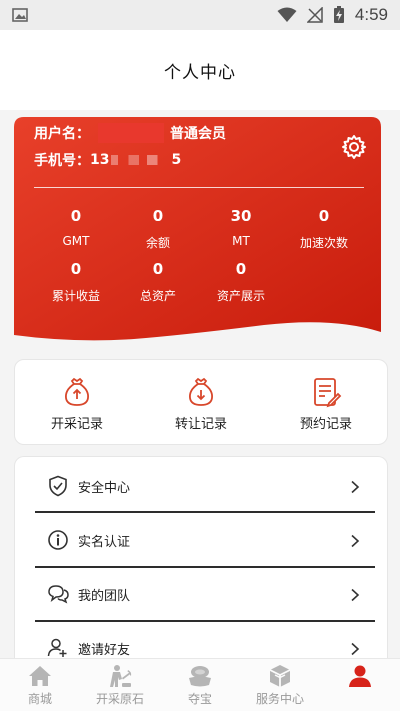  Describe the element at coordinates (201, 540) in the screenshot. I see `menu-item-real-name-verification: 实名认证` at that location.